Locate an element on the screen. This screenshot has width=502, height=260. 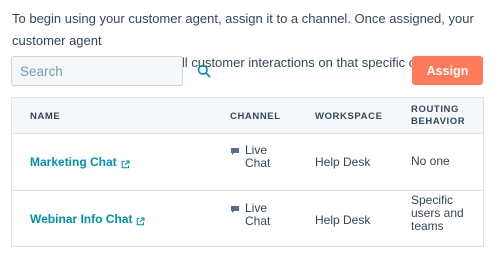
routing-cell: Specific users and teams is located at coordinates (441, 213).